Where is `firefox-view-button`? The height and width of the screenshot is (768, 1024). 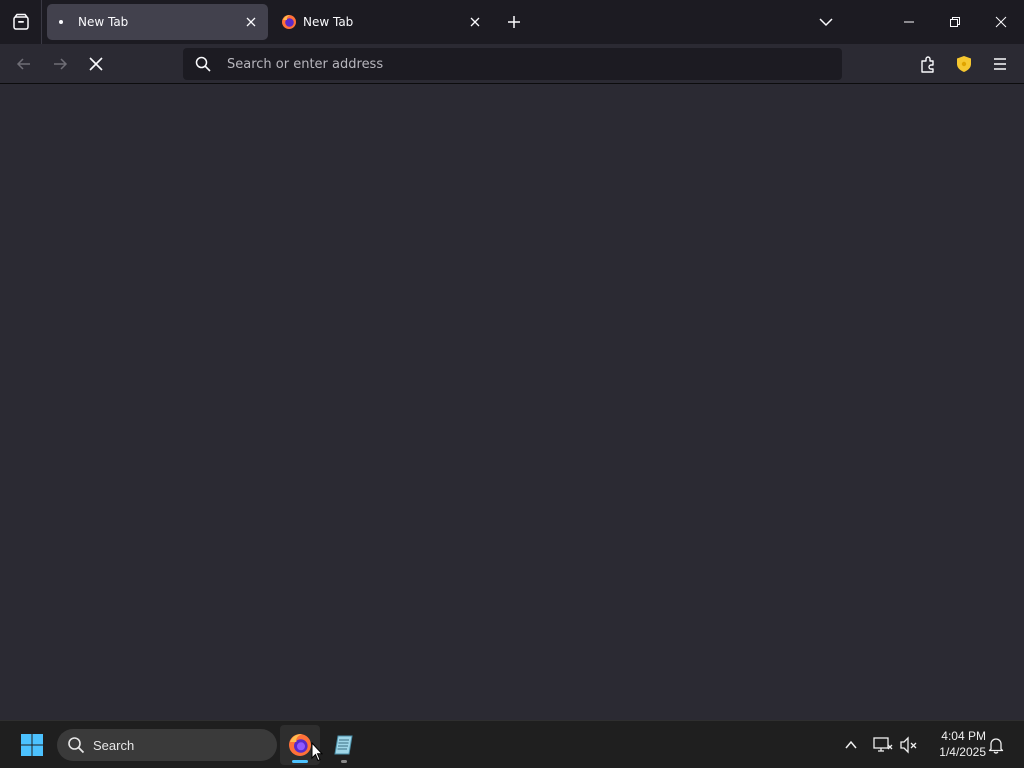
firefox-view-button is located at coordinates (21, 22).